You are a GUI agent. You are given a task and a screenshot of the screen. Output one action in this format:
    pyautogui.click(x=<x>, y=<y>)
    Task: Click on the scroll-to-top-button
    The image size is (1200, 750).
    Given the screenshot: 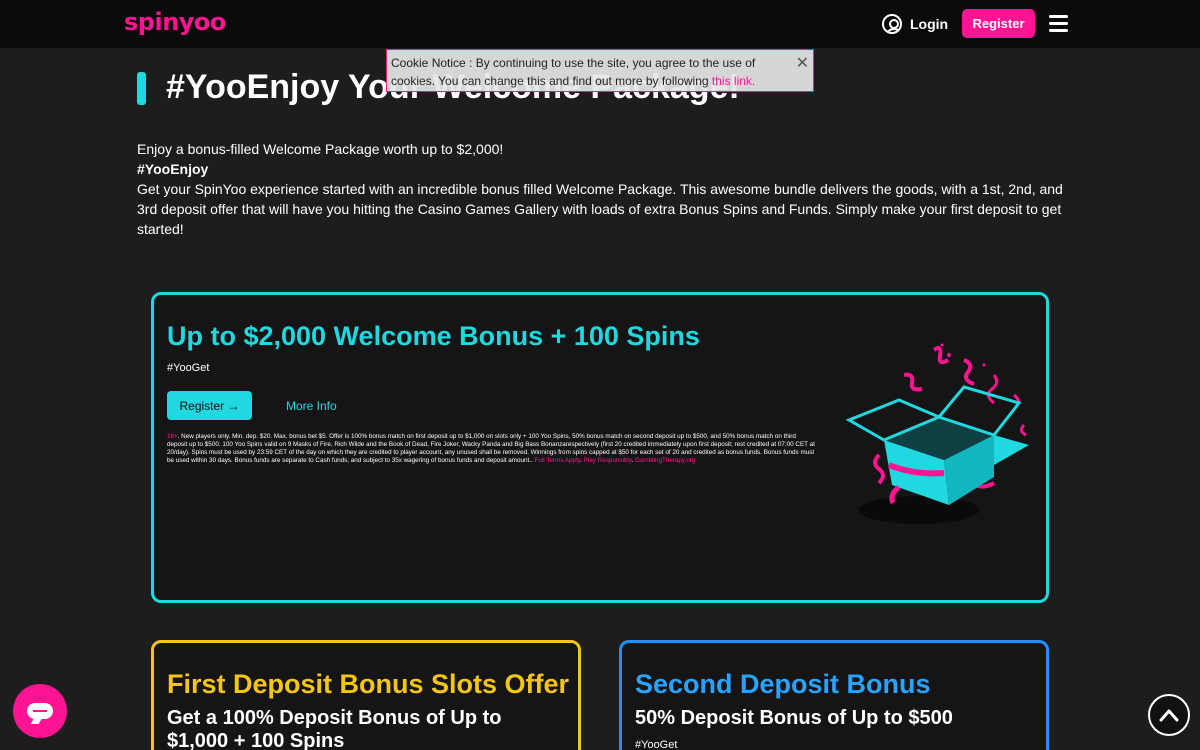 What is the action you would take?
    pyautogui.click(x=1169, y=715)
    